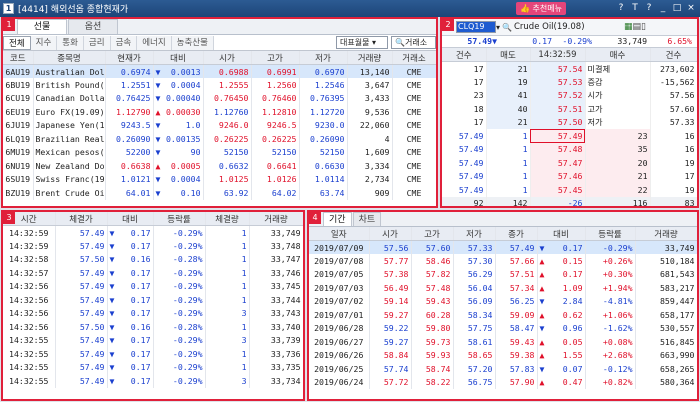  What do you see at coordinates (17, 42) in the screenshot?
I see `subtab-all: 전체` at bounding box center [17, 42].